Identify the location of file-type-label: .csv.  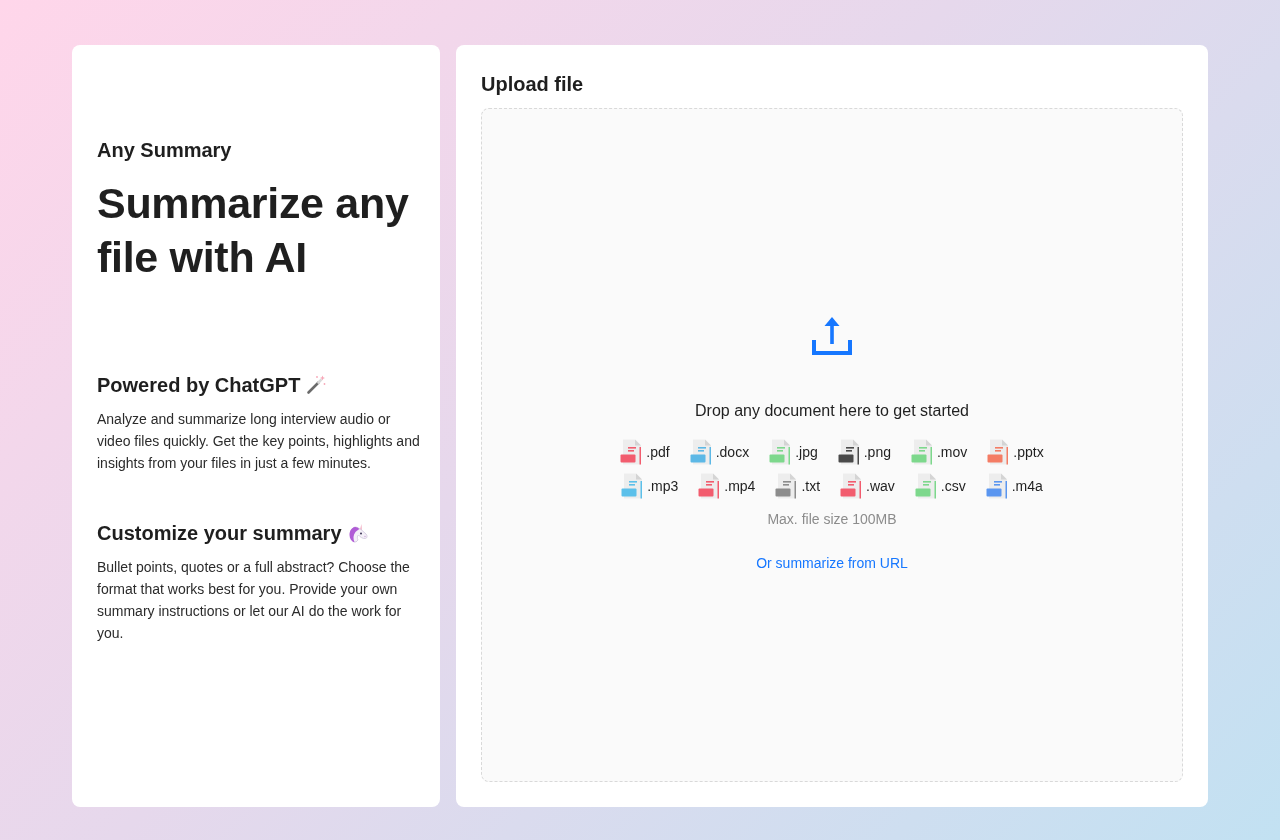
(953, 486).